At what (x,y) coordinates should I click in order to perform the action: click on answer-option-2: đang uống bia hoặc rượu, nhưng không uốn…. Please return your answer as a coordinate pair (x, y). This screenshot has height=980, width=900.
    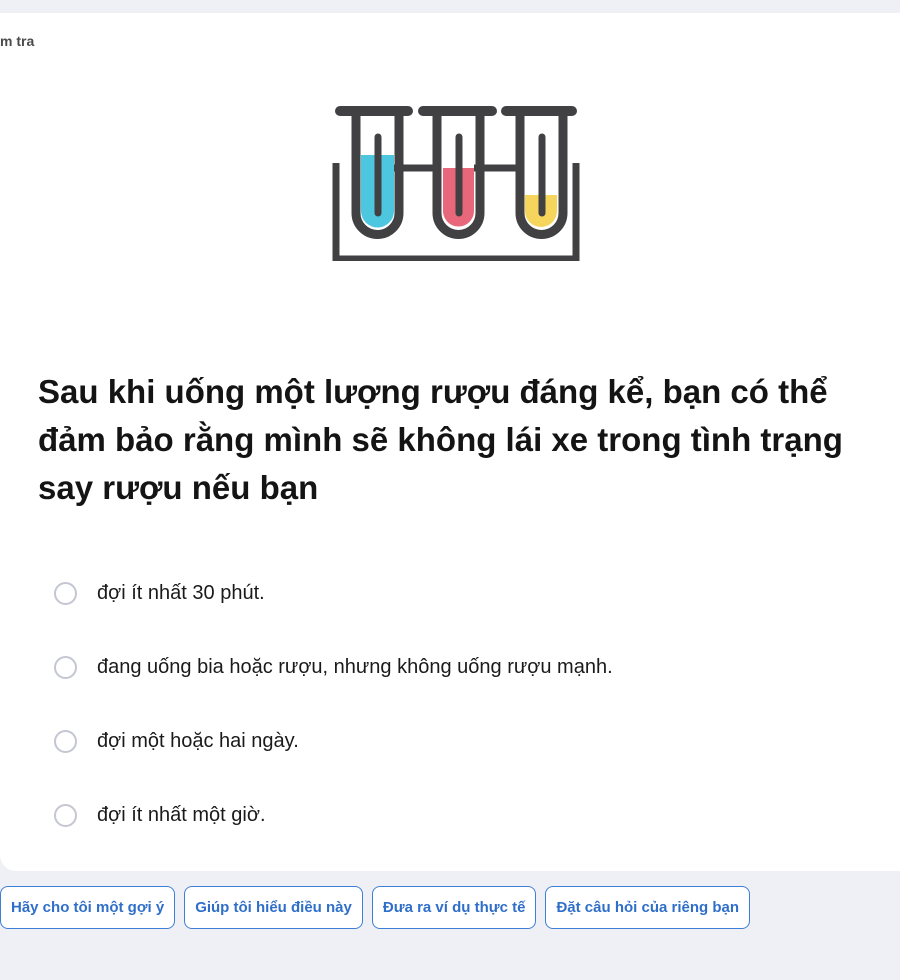
    Looking at the image, I should click on (464, 667).